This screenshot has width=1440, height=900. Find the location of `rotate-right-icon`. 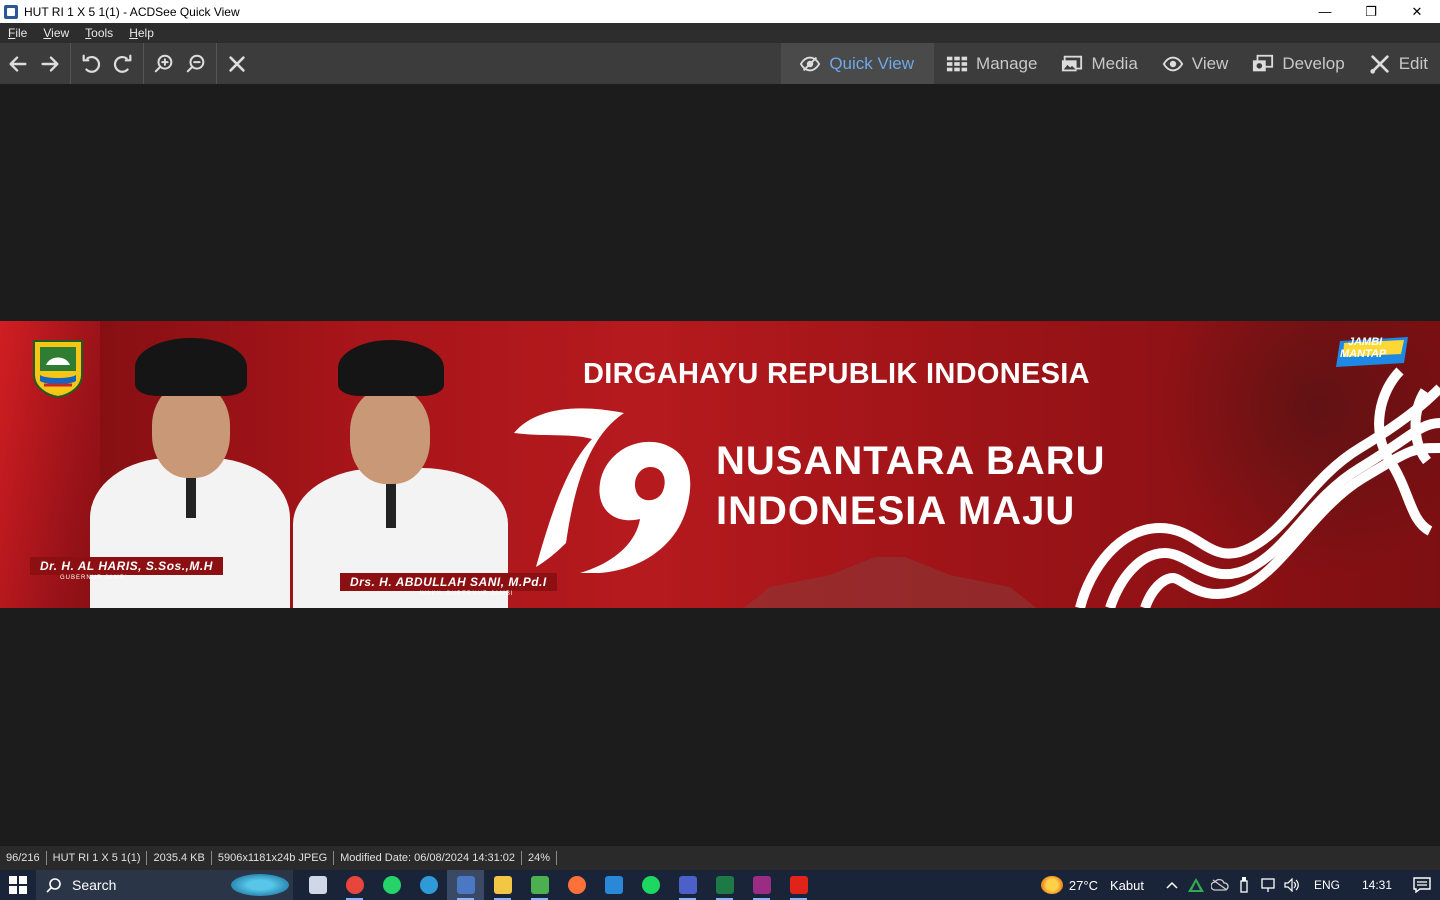

rotate-right-icon is located at coordinates (123, 63).